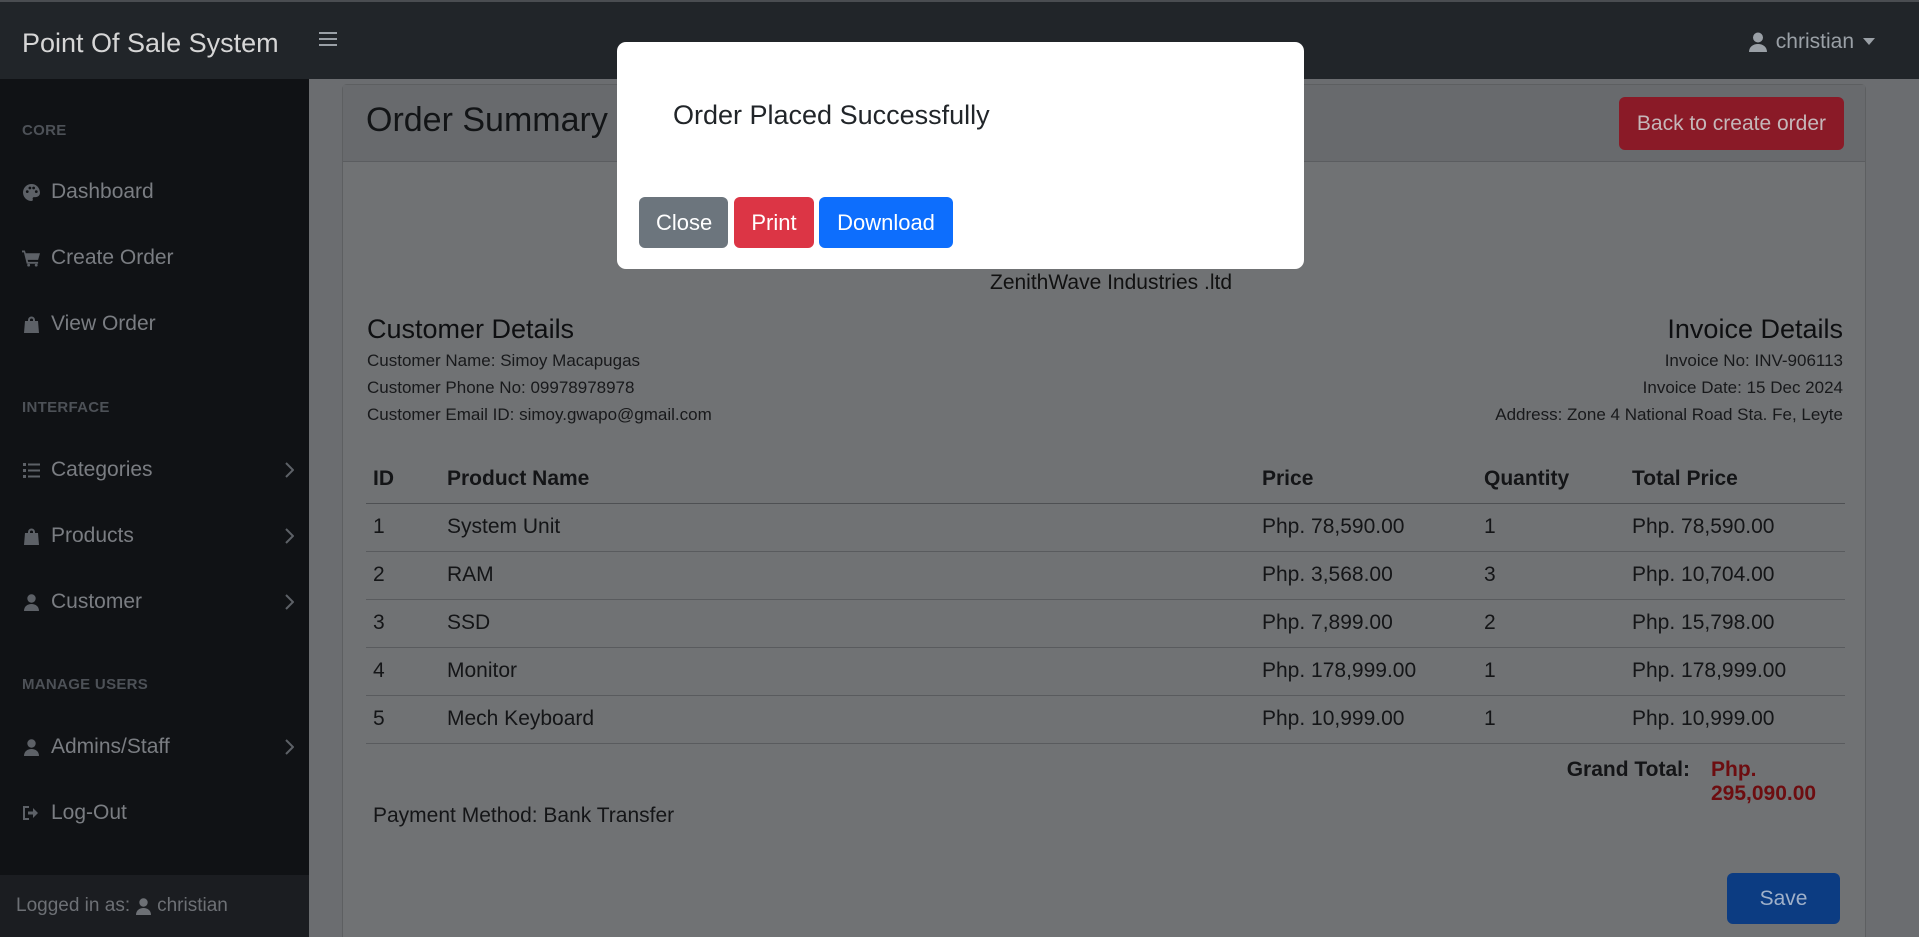 The height and width of the screenshot is (937, 1919). Describe the element at coordinates (85, 684) in the screenshot. I see `section-manage-users: MANAGE USERS` at that location.